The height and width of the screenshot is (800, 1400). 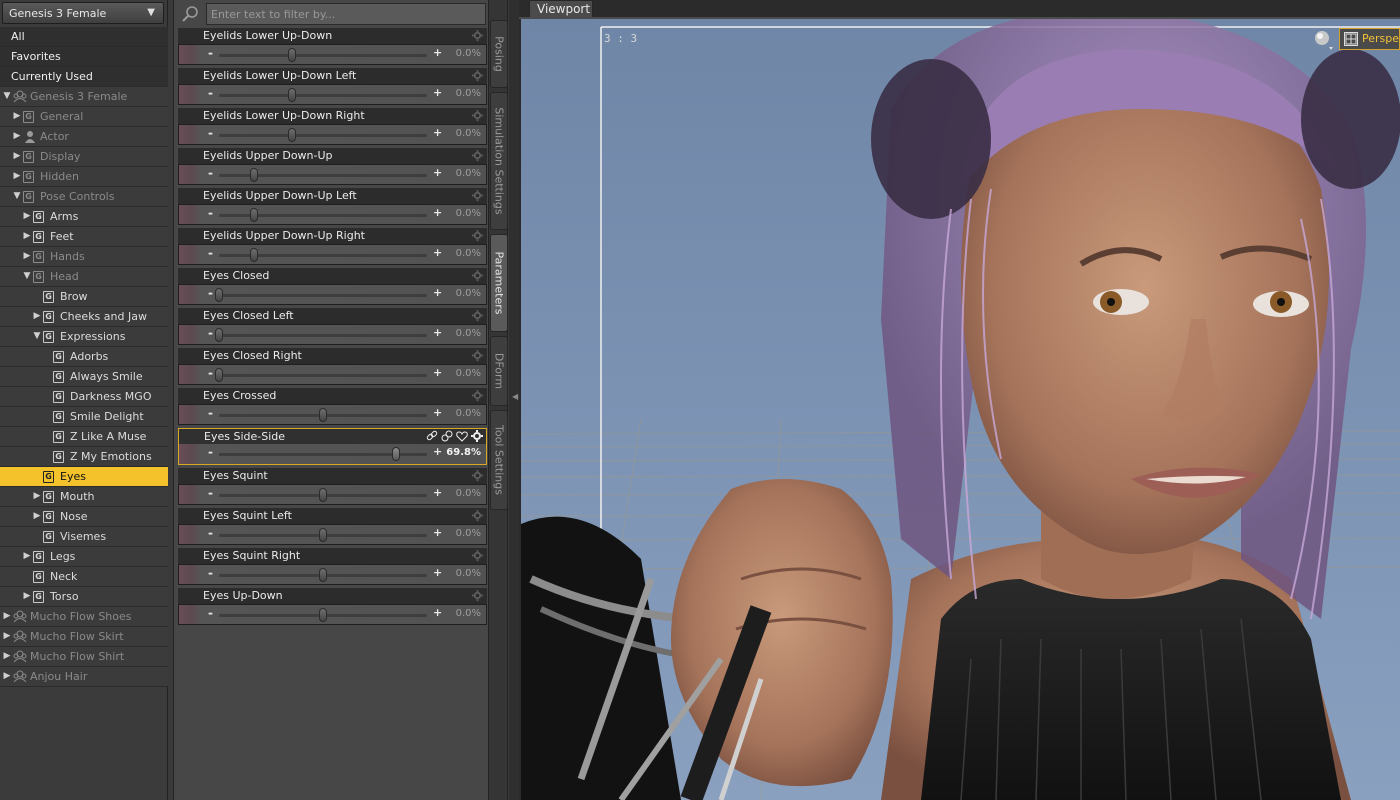 I want to click on tab-viewport: Viewport, so click(x=561, y=8).